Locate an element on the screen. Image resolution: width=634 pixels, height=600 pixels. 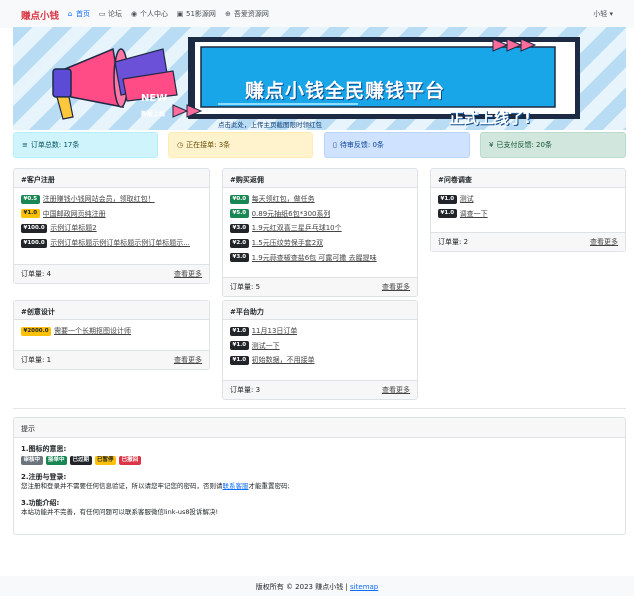
copyright-text: 版权所有 © 2023 赚点小钱 | is located at coordinates (303, 587).